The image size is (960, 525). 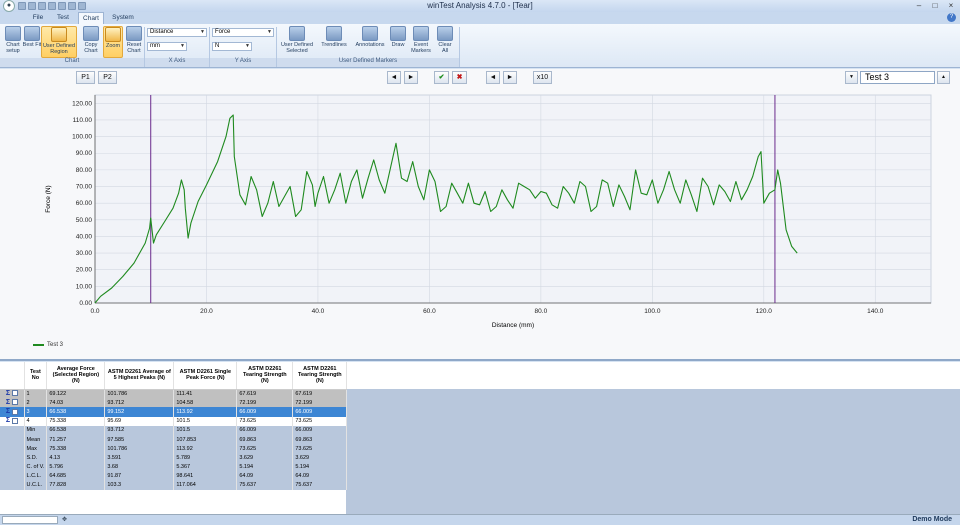 What do you see at coordinates (85, 303) in the screenshot?
I see `y-tick-label: 0.00` at bounding box center [85, 303].